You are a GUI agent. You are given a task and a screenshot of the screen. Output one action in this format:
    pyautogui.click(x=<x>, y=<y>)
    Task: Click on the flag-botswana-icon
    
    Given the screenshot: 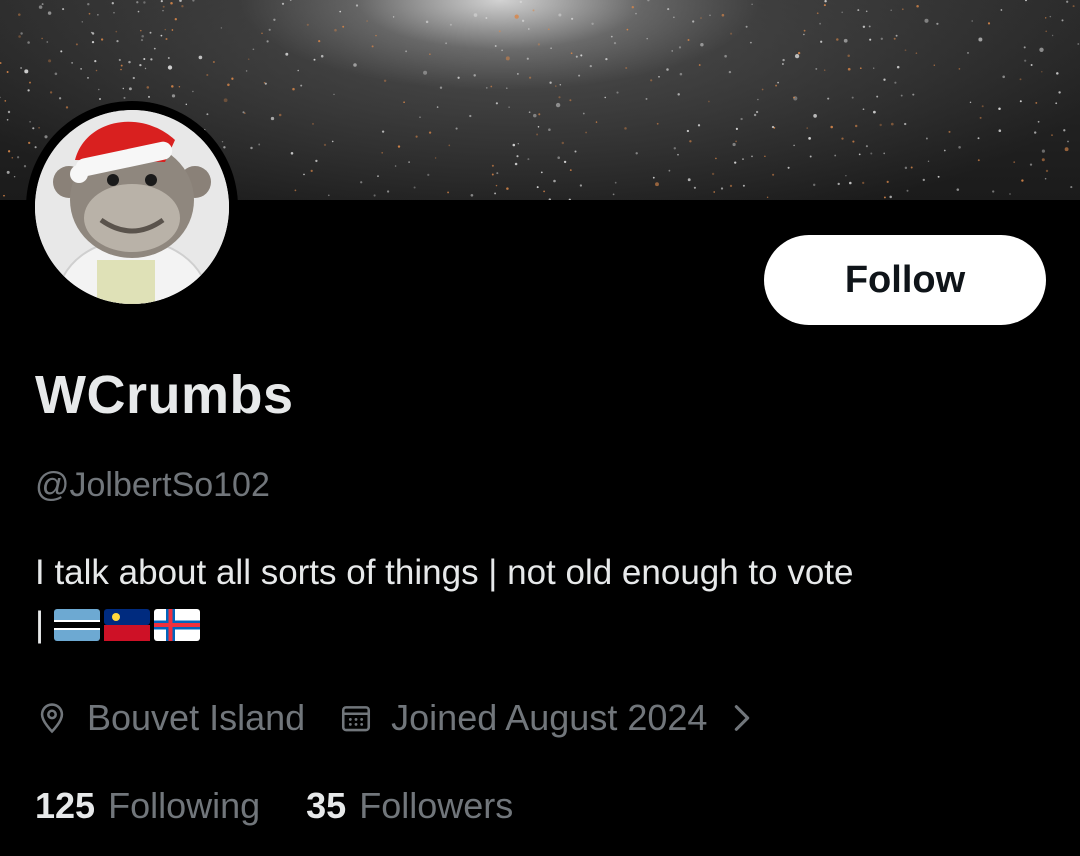 What is the action you would take?
    pyautogui.click(x=77, y=625)
    